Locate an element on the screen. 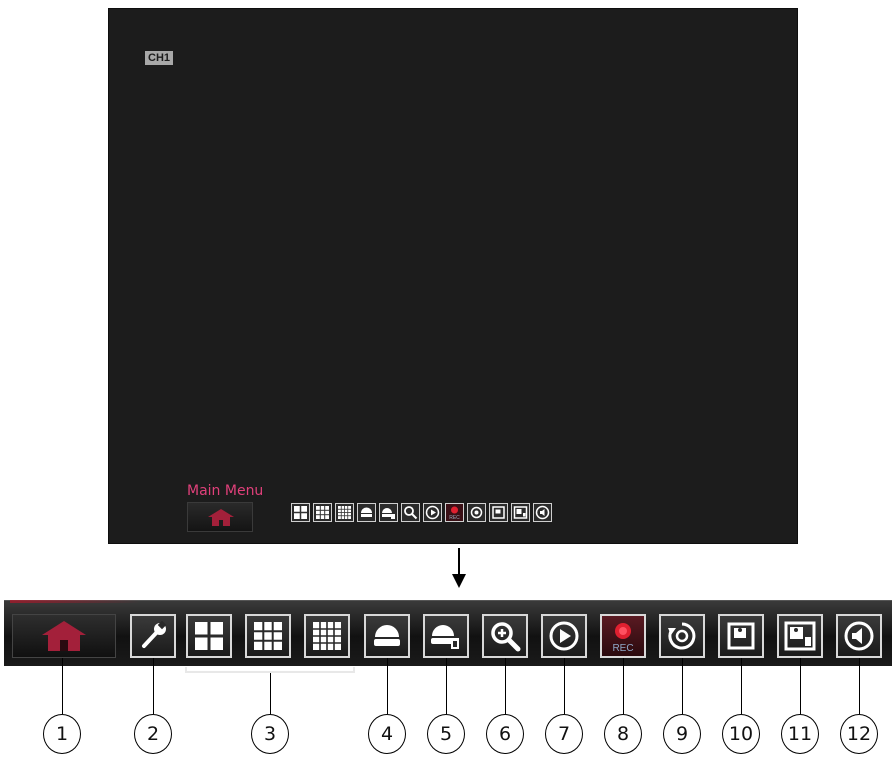 This screenshot has height=771, width=896. strip-highlight is located at coordinates (75, 601).